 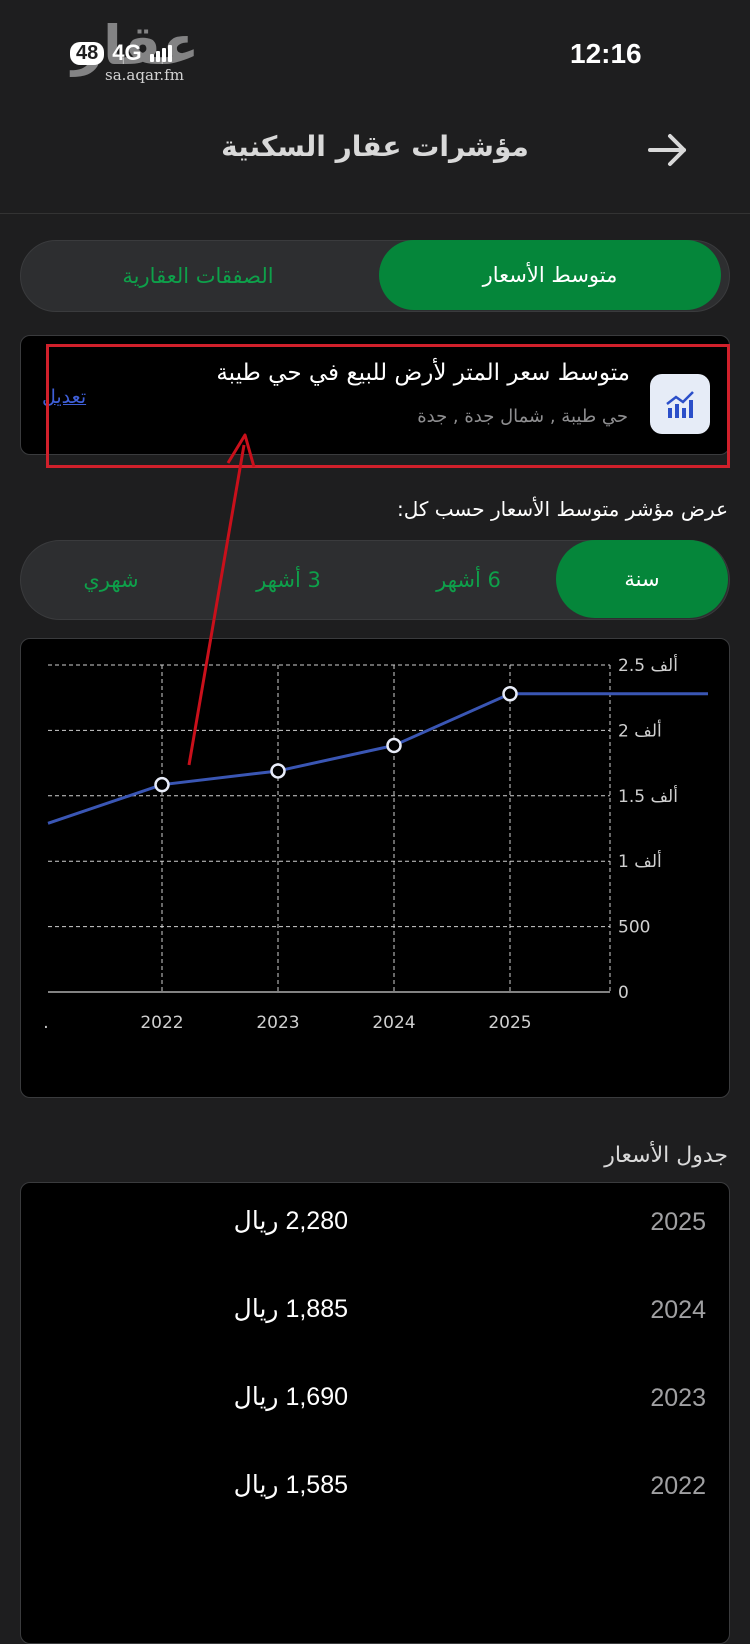 I want to click on row-price: 1,885 ريال, so click(x=290, y=1309).